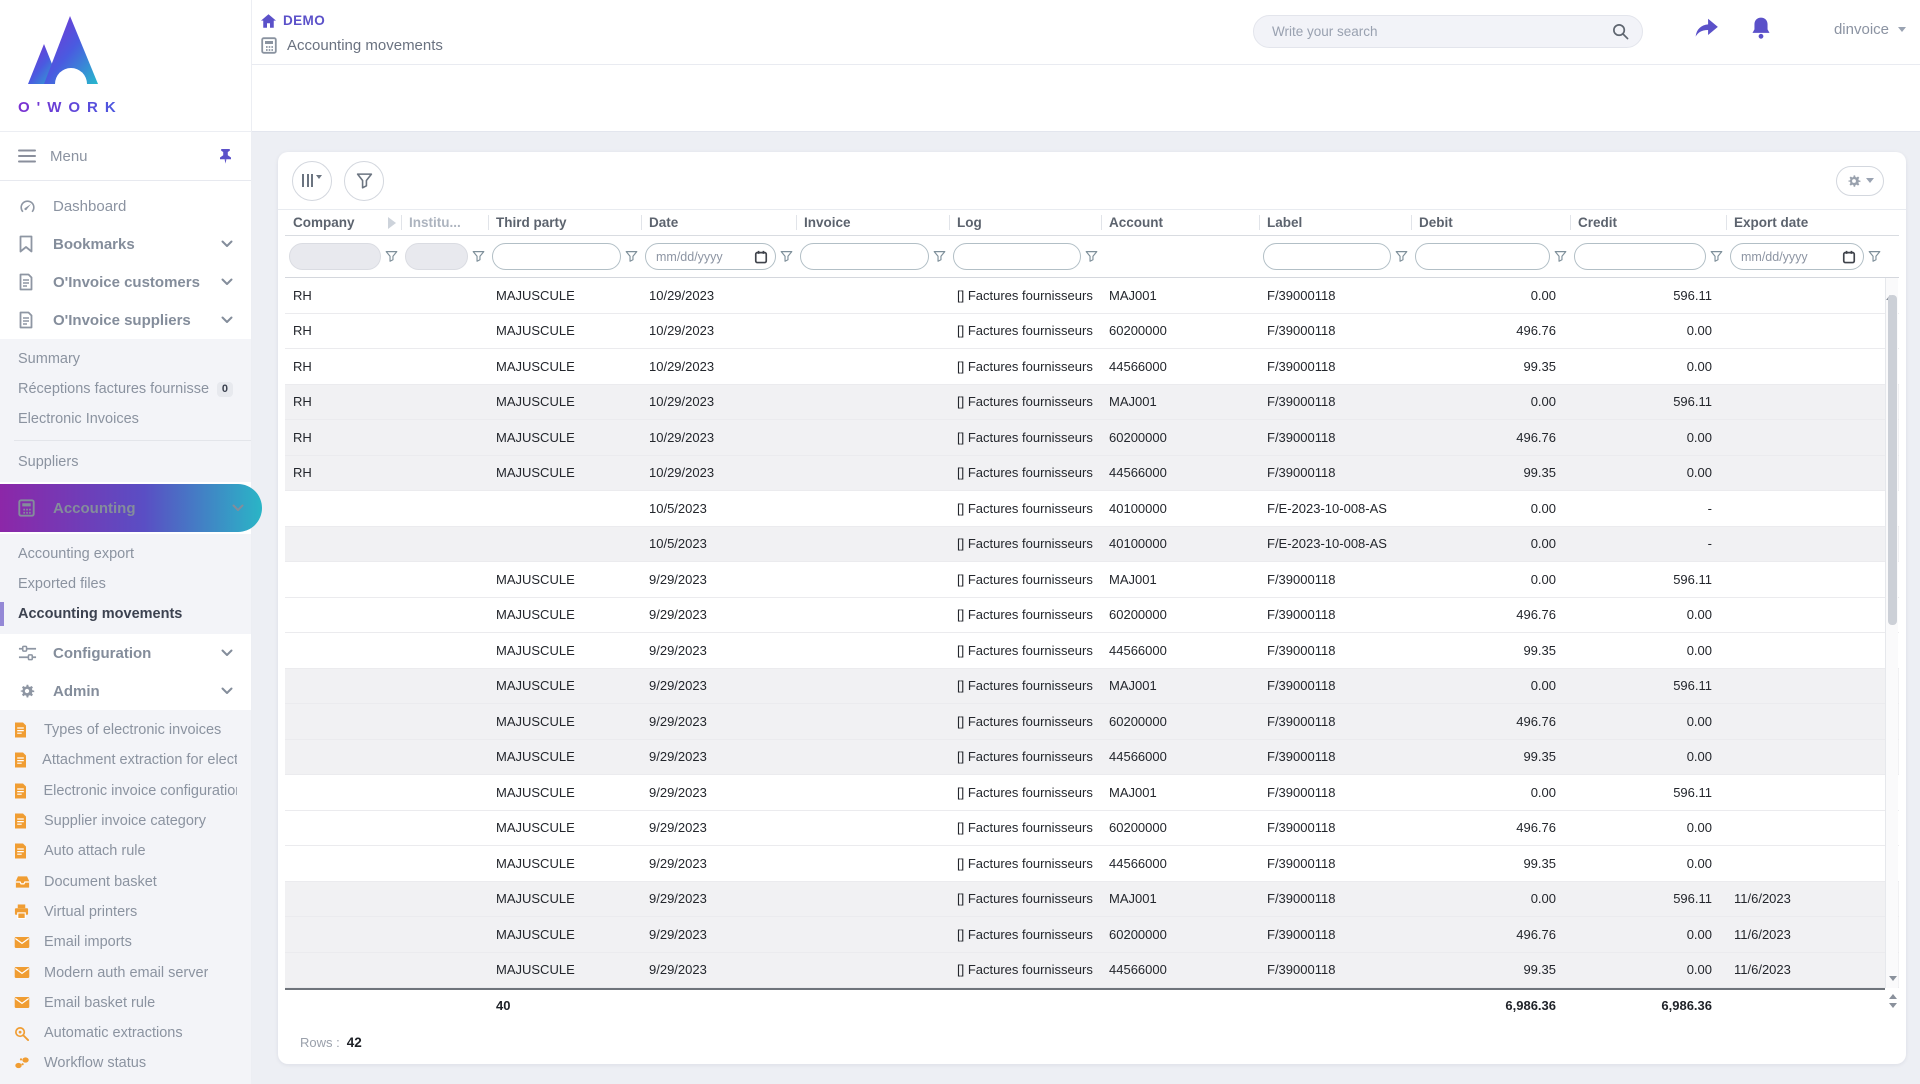 The image size is (1920, 1084). What do you see at coordinates (125, 584) in the screenshot?
I see `sidebar-subitem-exported-files: Exported files` at bounding box center [125, 584].